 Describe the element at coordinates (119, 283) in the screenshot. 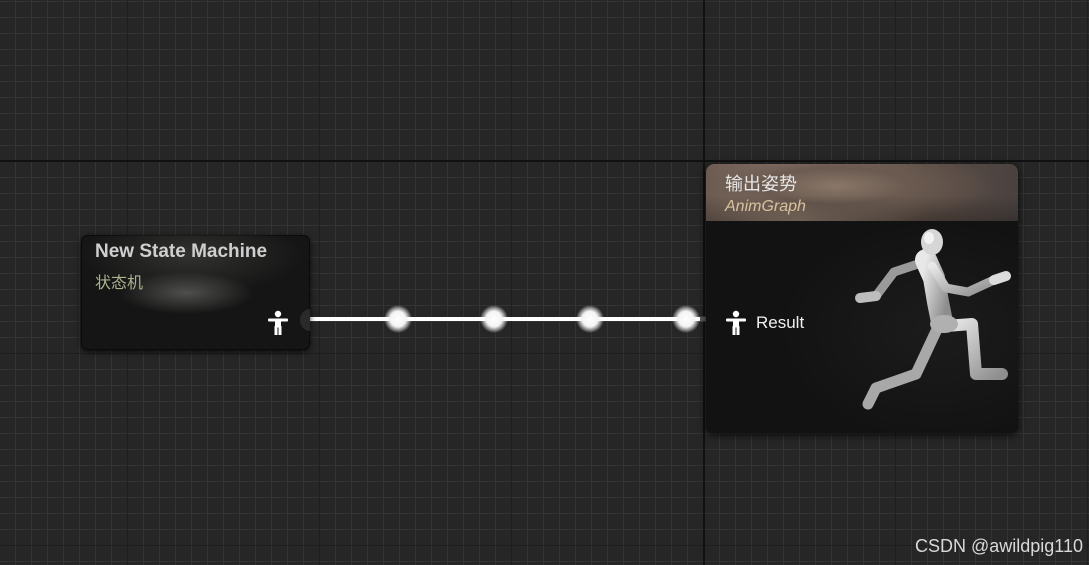

I see `node-subtitle: 状态机` at that location.